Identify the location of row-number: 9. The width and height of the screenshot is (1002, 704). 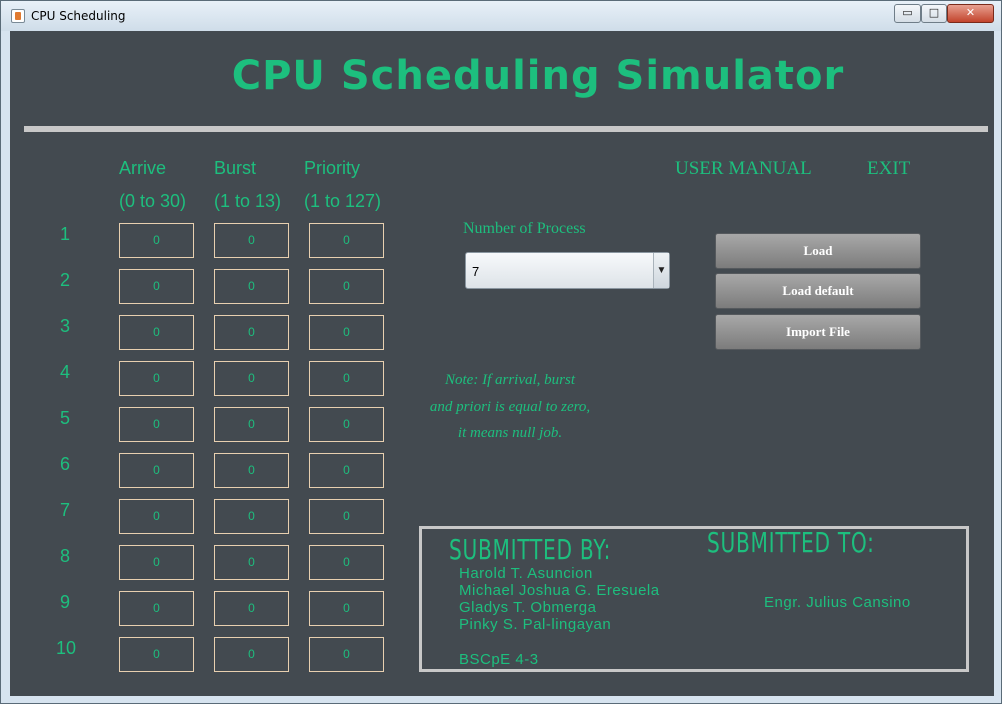
(65, 602).